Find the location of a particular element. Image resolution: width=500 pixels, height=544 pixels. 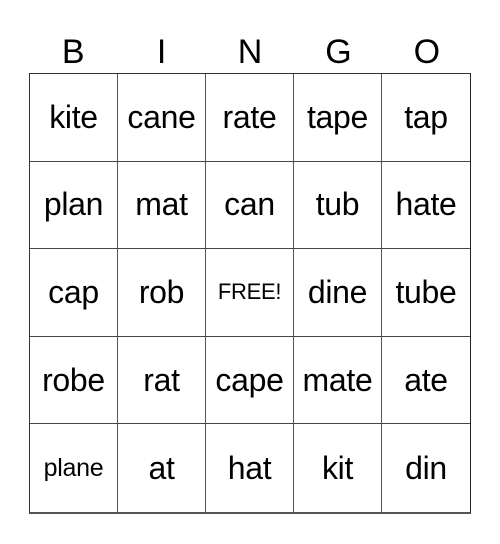

bingo-cell: hat is located at coordinates (250, 468).